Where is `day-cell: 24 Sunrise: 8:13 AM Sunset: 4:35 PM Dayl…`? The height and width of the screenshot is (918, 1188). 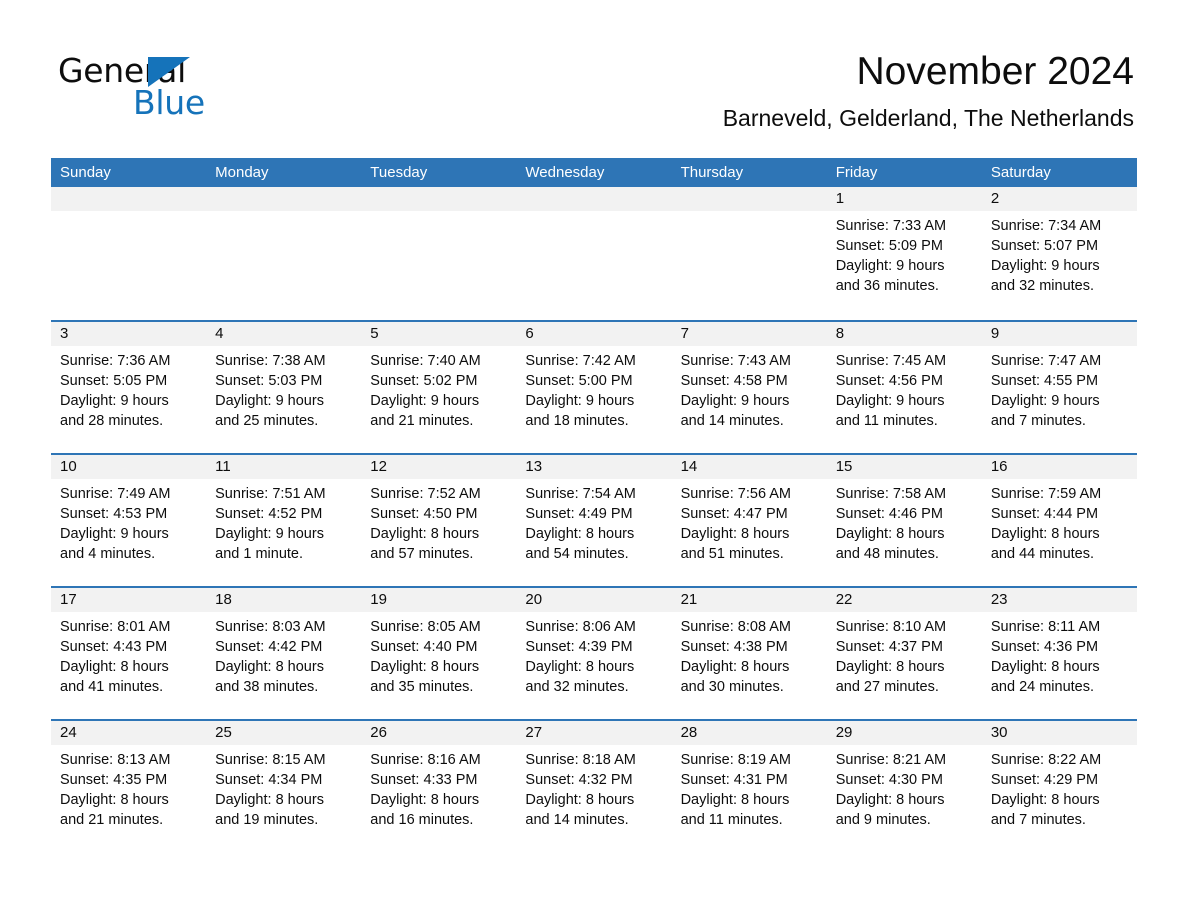 day-cell: 24 Sunrise: 8:13 AM Sunset: 4:35 PM Dayl… is located at coordinates (129, 786).